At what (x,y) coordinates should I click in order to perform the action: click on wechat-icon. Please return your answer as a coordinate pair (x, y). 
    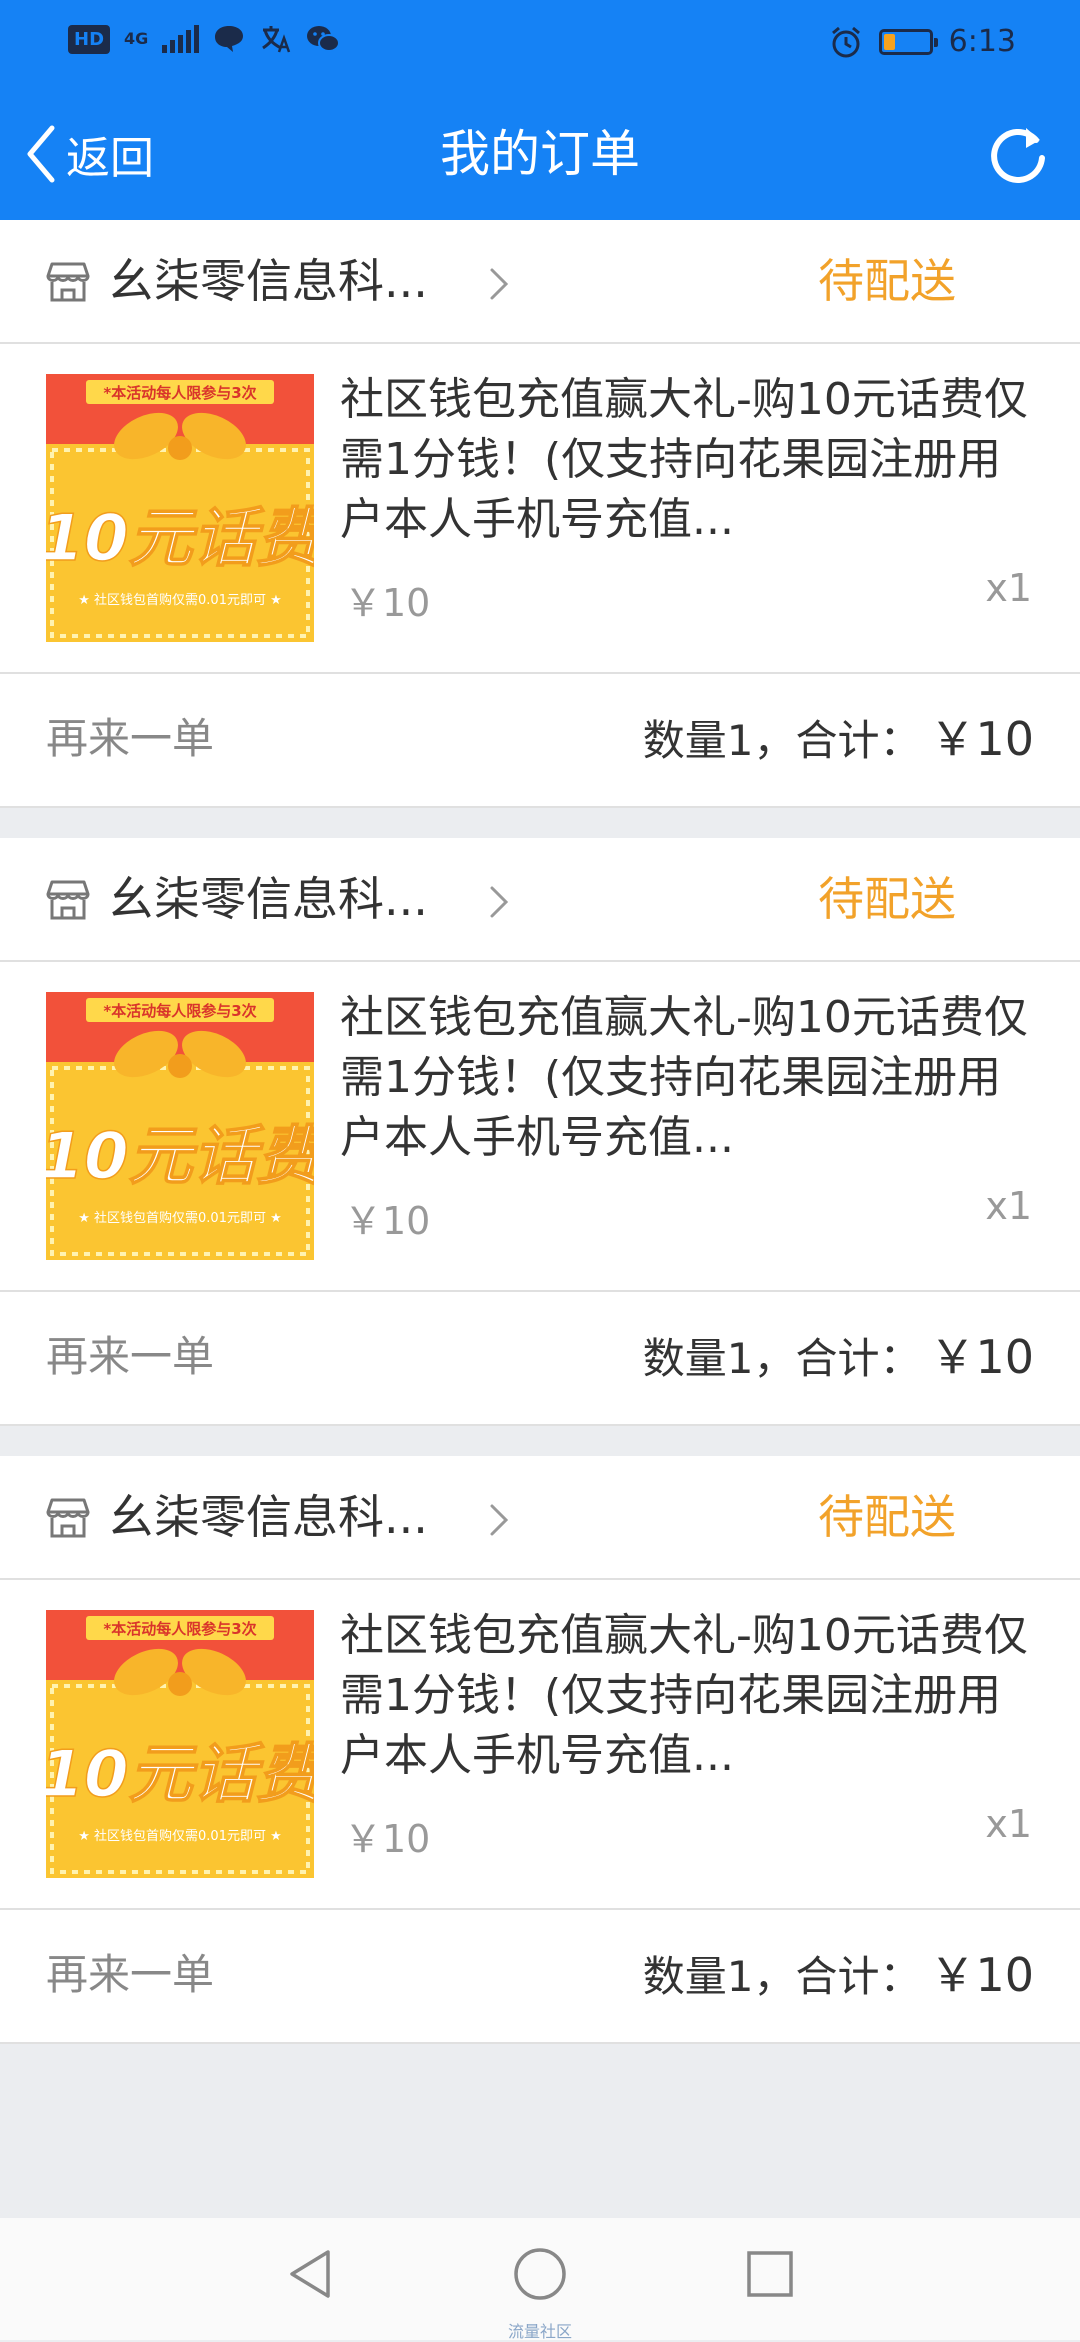
    Looking at the image, I should click on (324, 39).